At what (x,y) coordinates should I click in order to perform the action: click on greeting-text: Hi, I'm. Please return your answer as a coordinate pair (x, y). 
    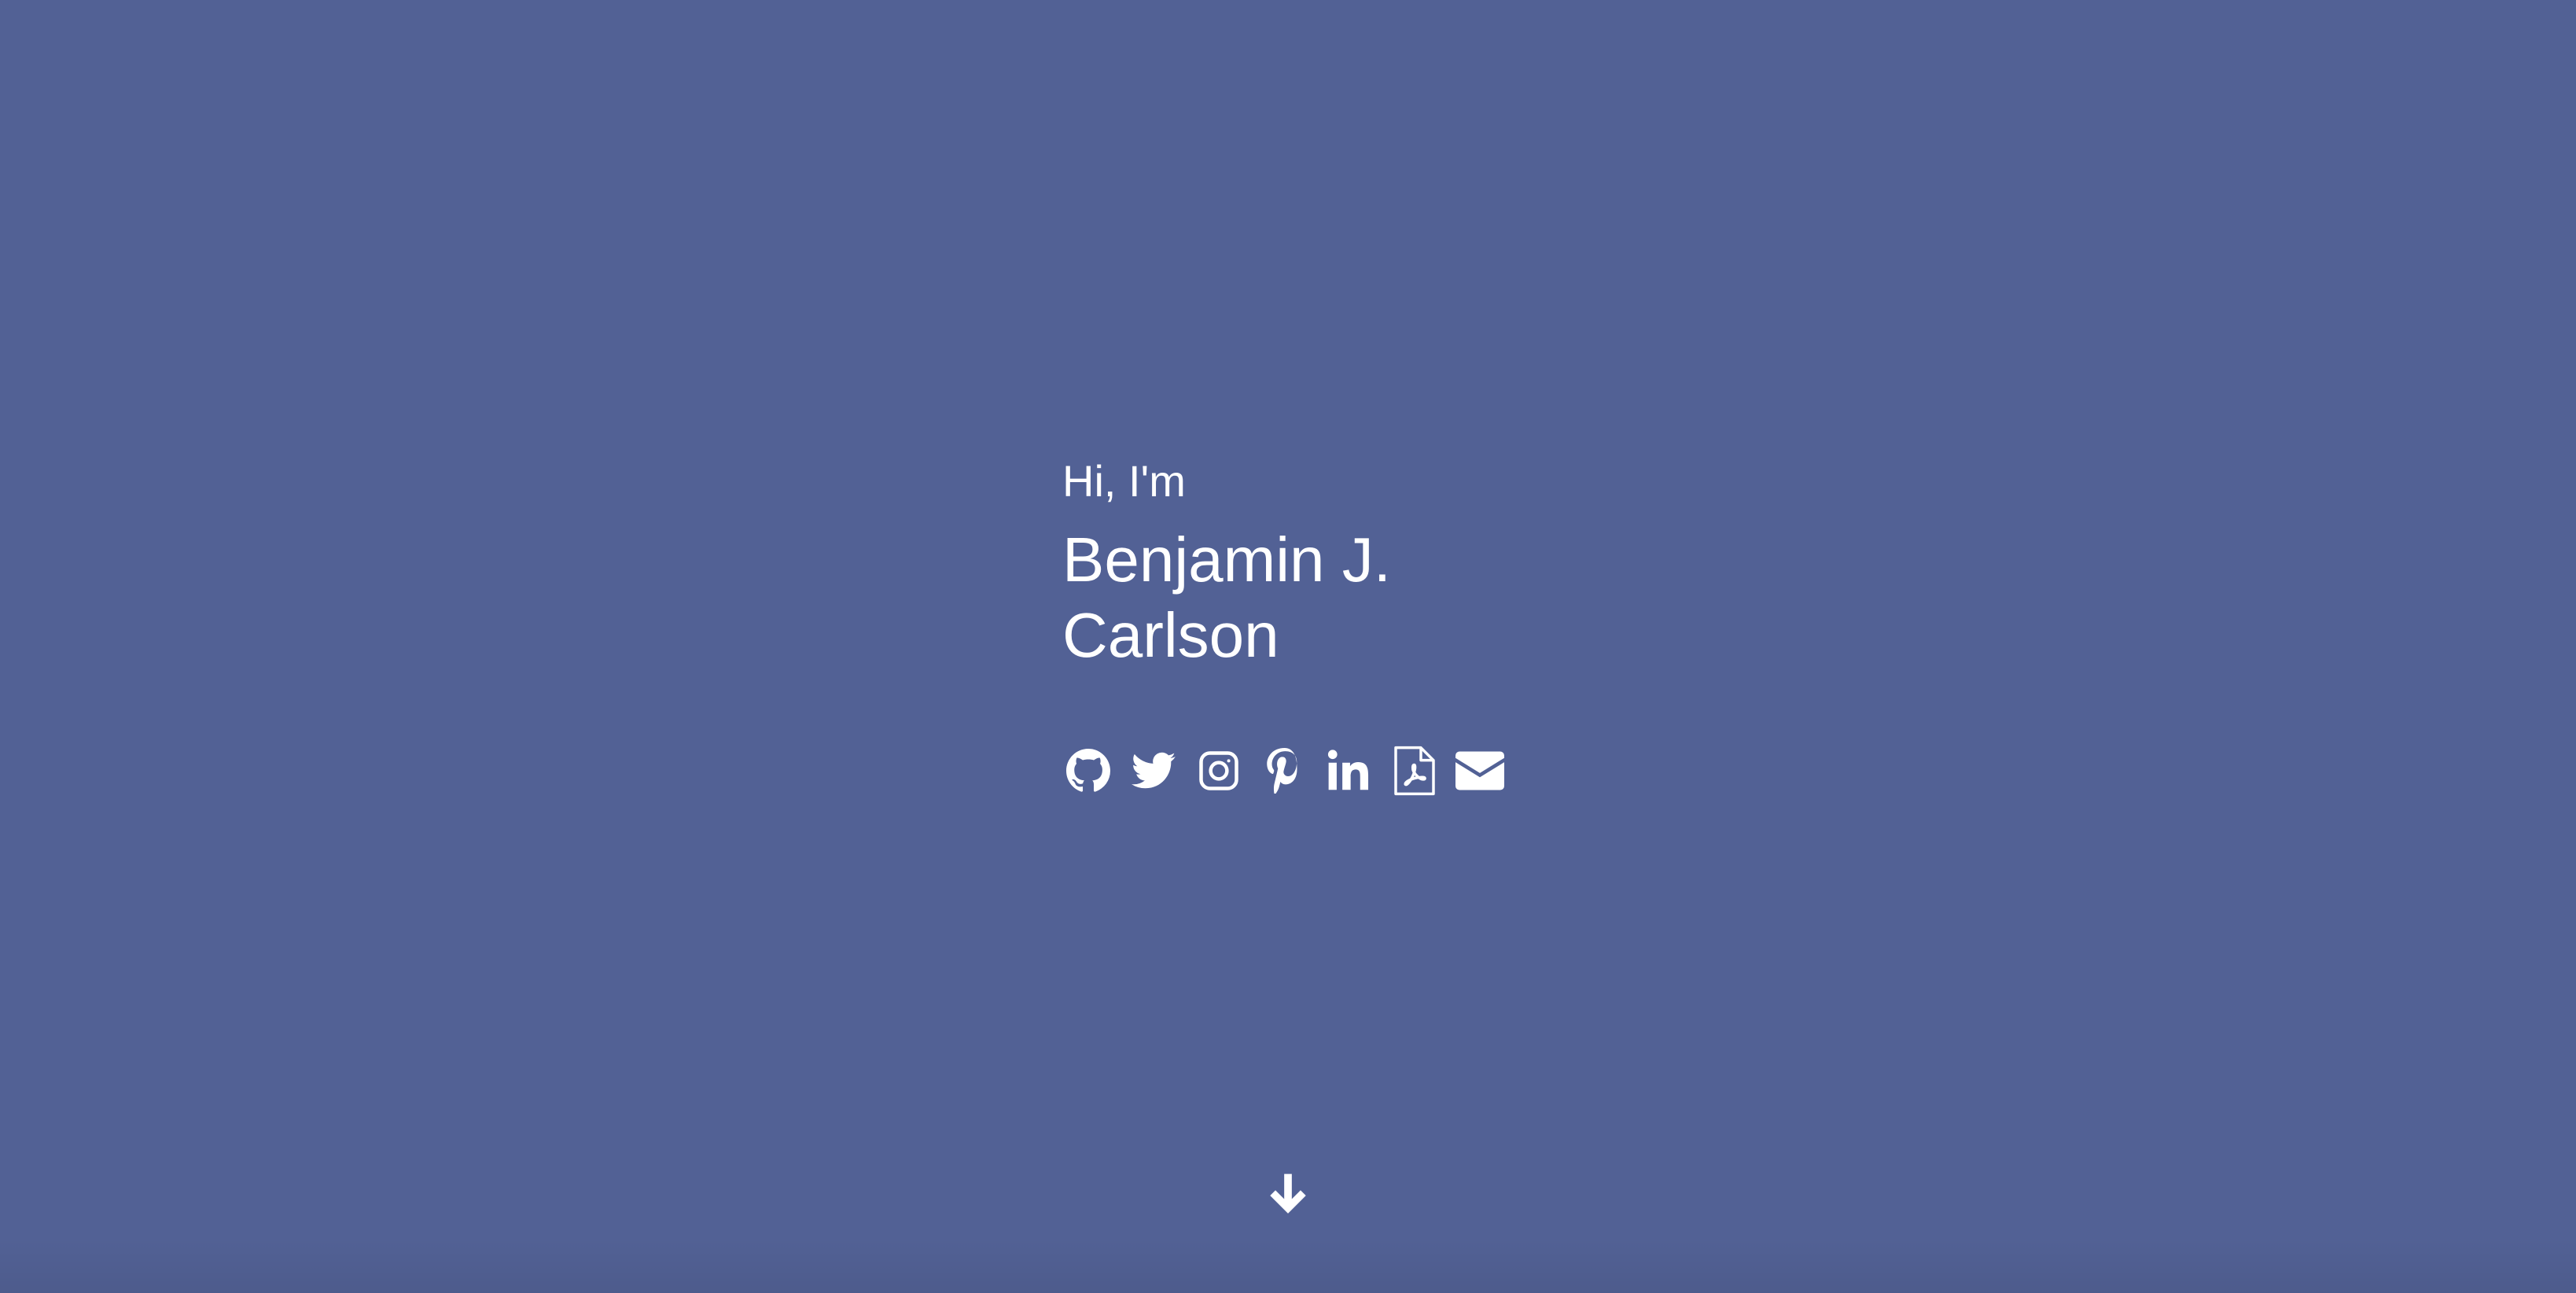
    Looking at the image, I should click on (1124, 481).